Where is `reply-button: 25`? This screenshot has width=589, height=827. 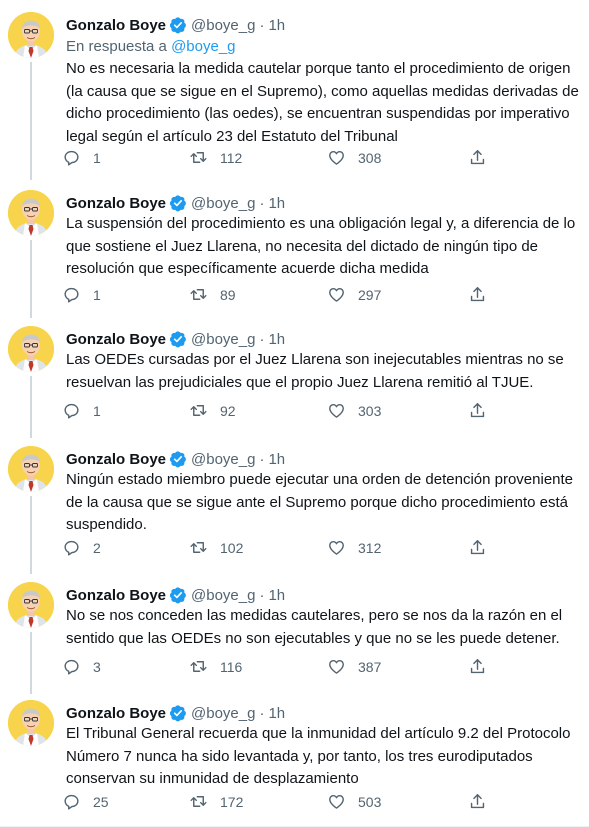 reply-button: 25 is located at coordinates (85, 801).